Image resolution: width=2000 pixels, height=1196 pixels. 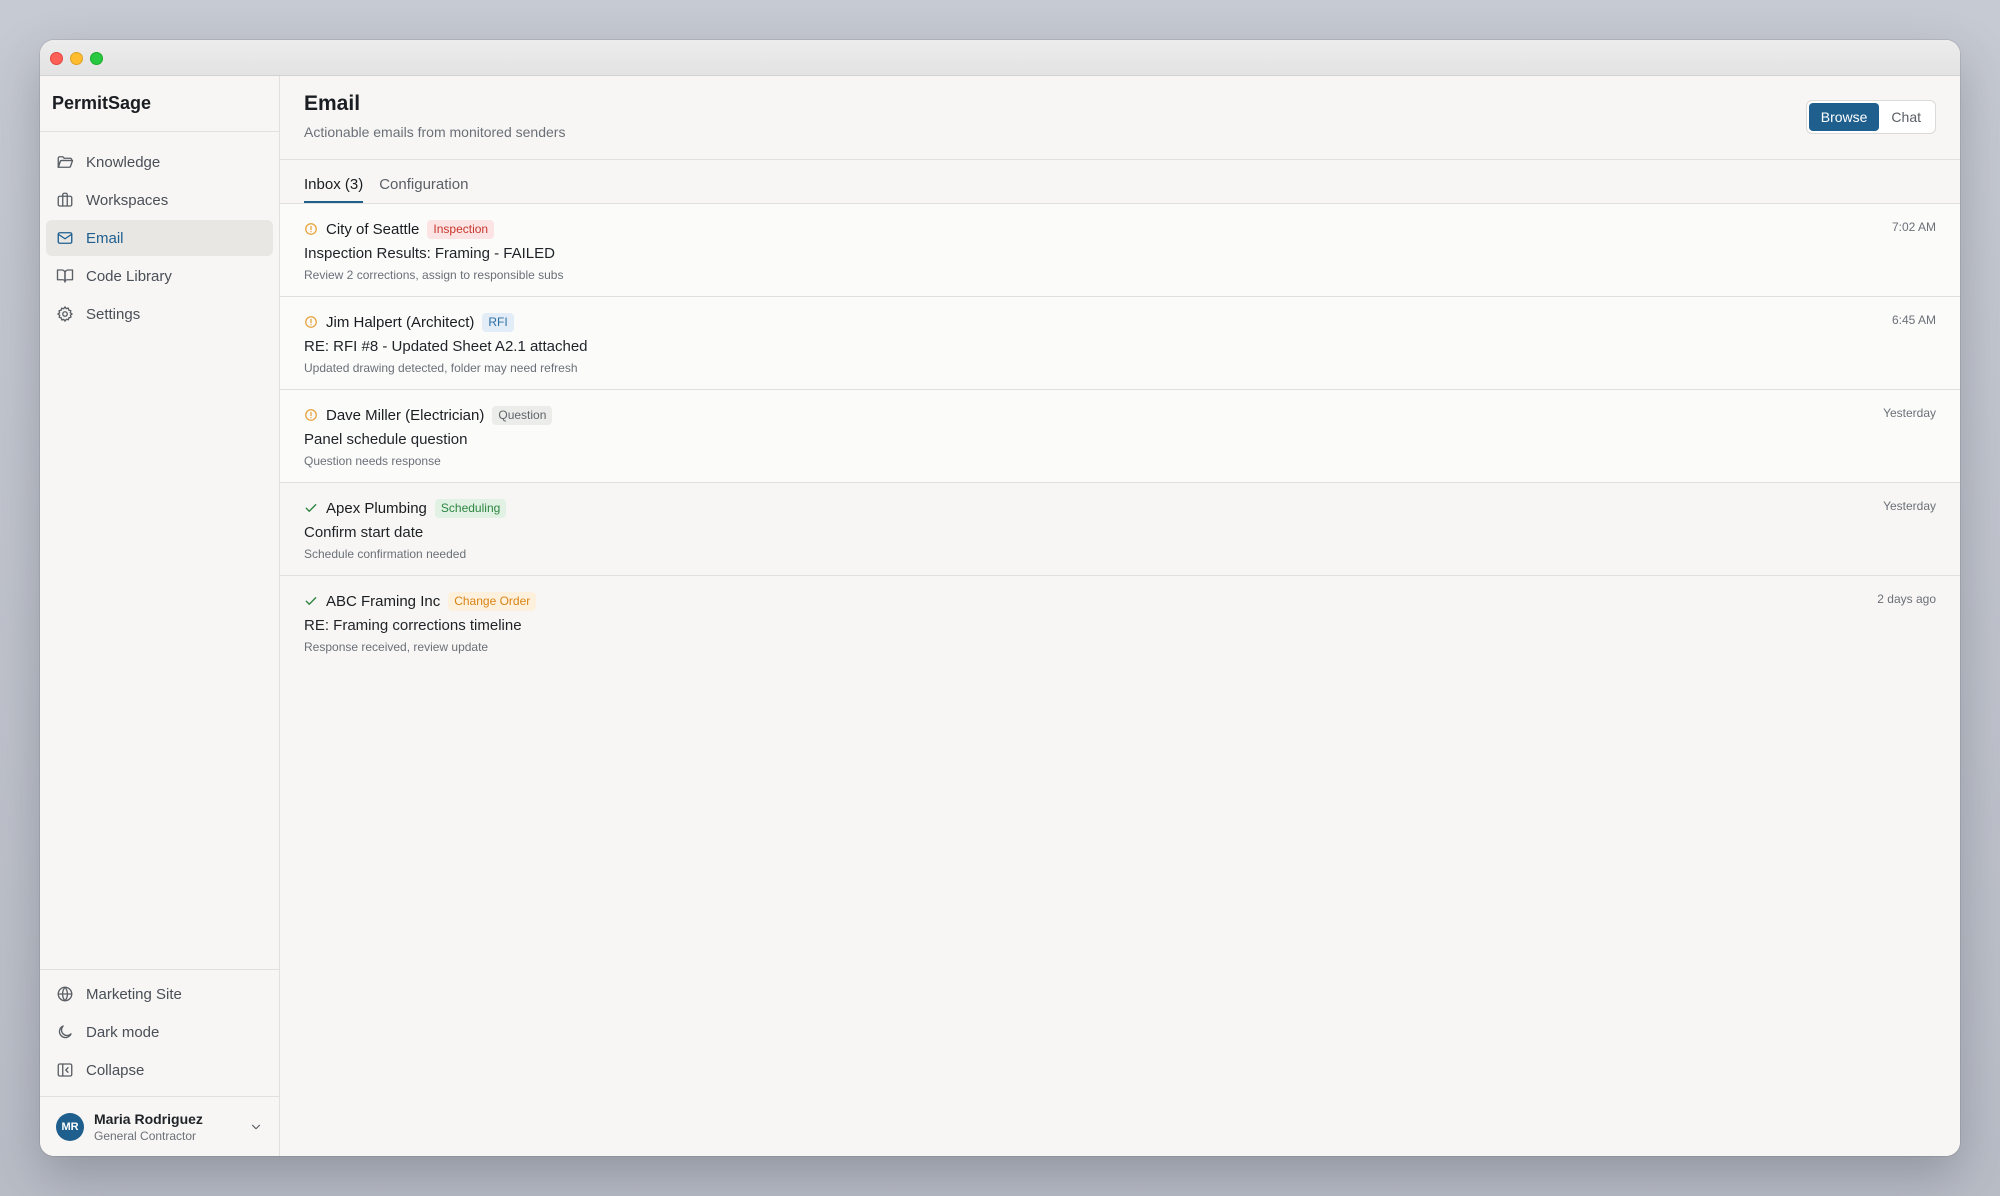 I want to click on user-name: Maria Rodriguez, so click(x=148, y=1118).